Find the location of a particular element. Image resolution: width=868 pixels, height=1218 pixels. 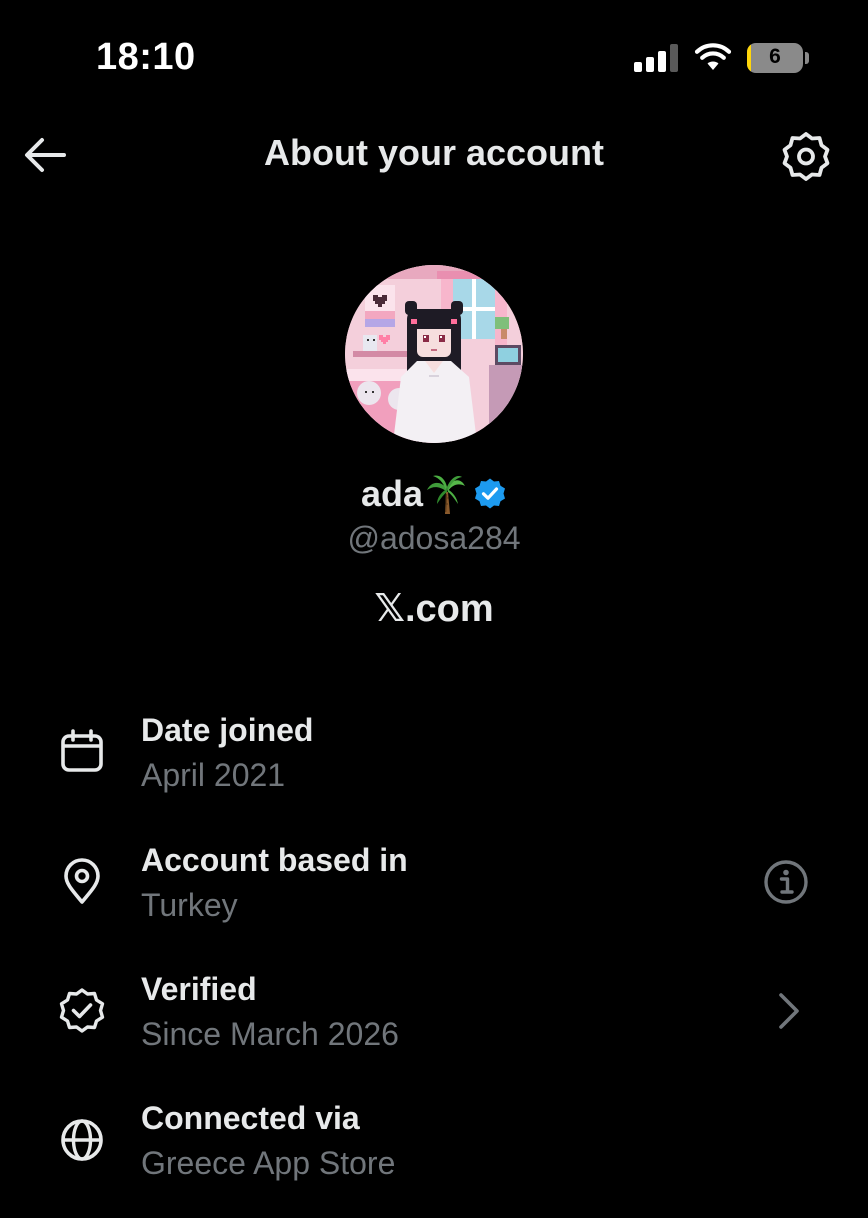

row-value: Since March 2026 is located at coordinates (270, 1034).